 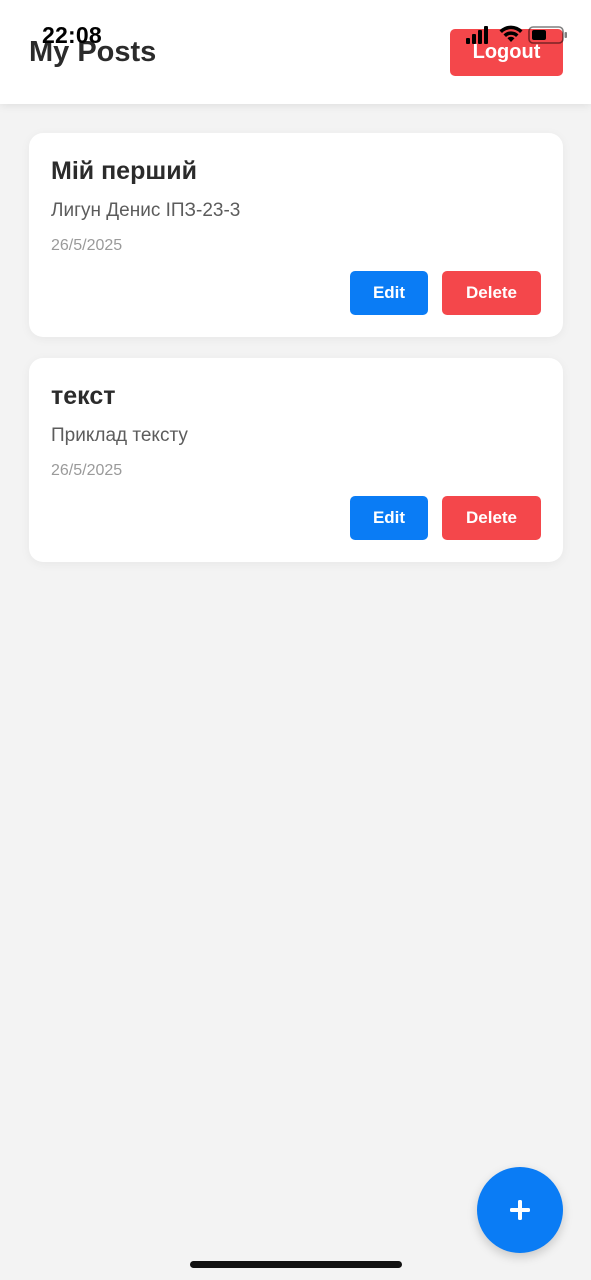 I want to click on add-post-button, so click(x=520, y=1210).